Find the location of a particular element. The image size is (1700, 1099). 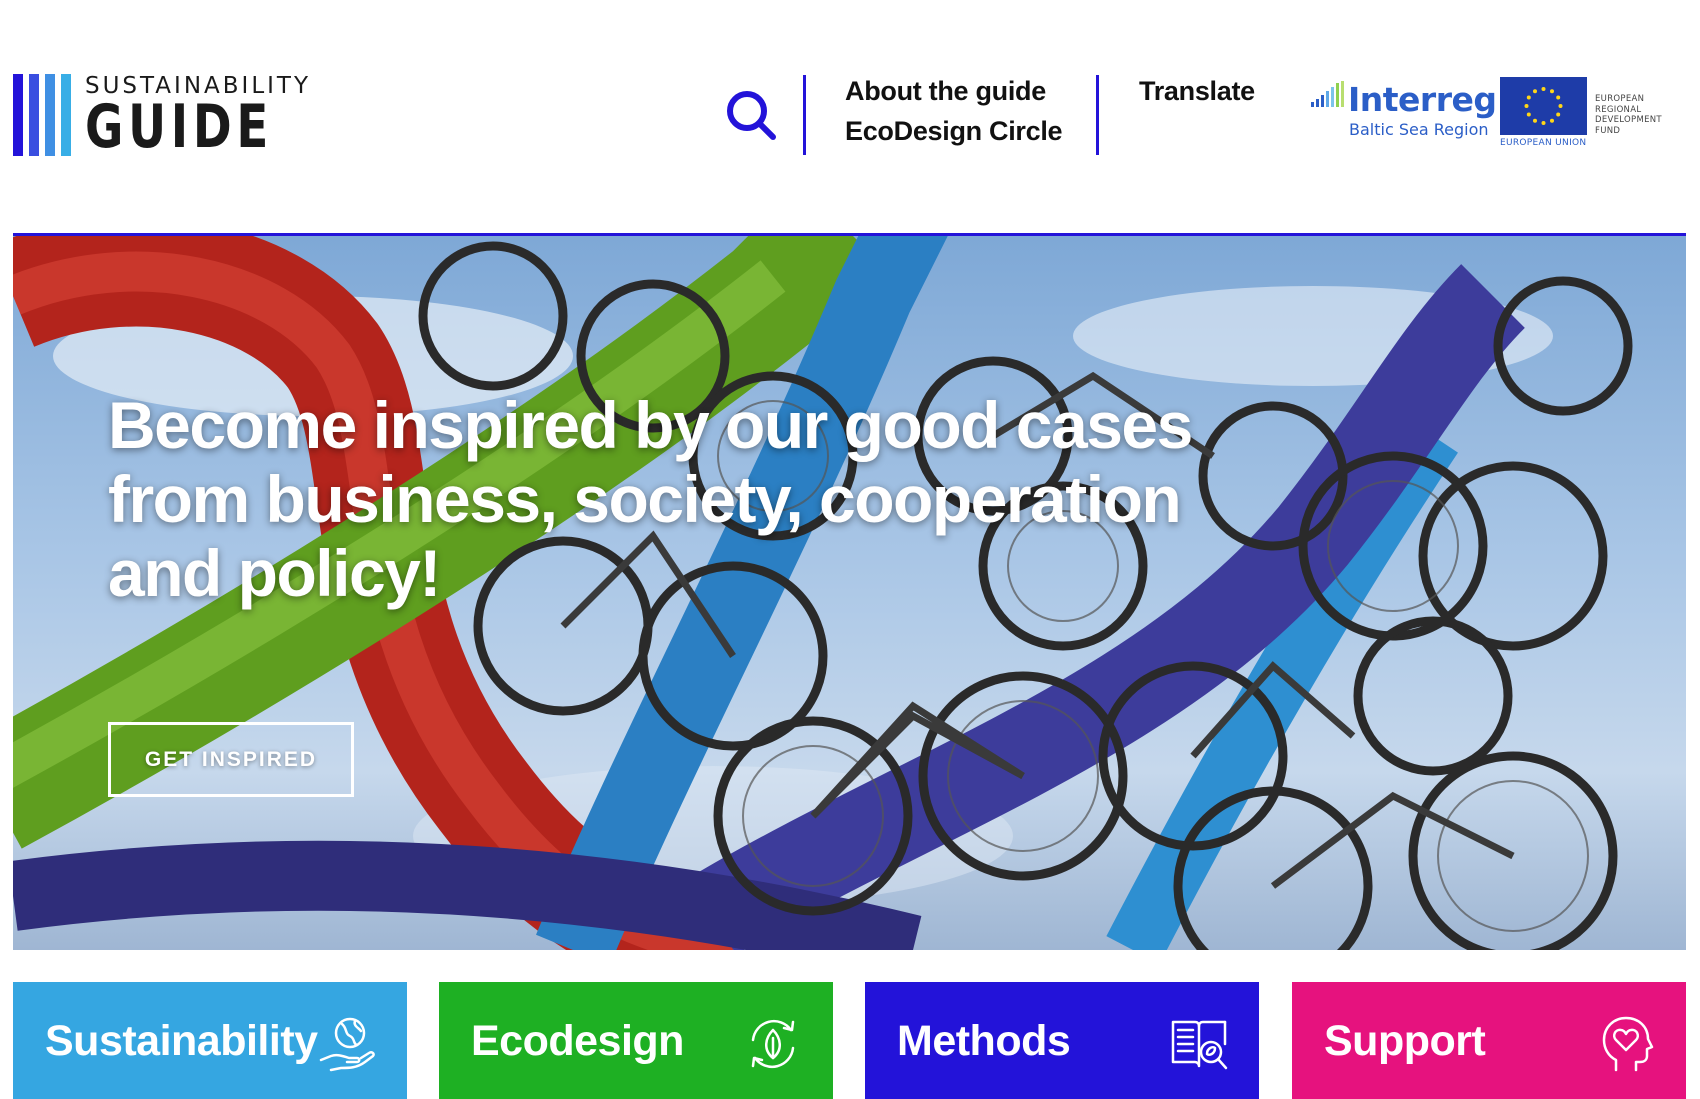

search-button is located at coordinates (751, 115).